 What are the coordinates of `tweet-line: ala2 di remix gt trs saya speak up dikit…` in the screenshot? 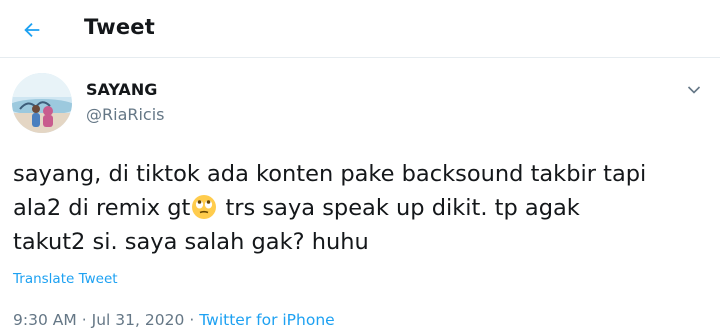 It's located at (363, 208).